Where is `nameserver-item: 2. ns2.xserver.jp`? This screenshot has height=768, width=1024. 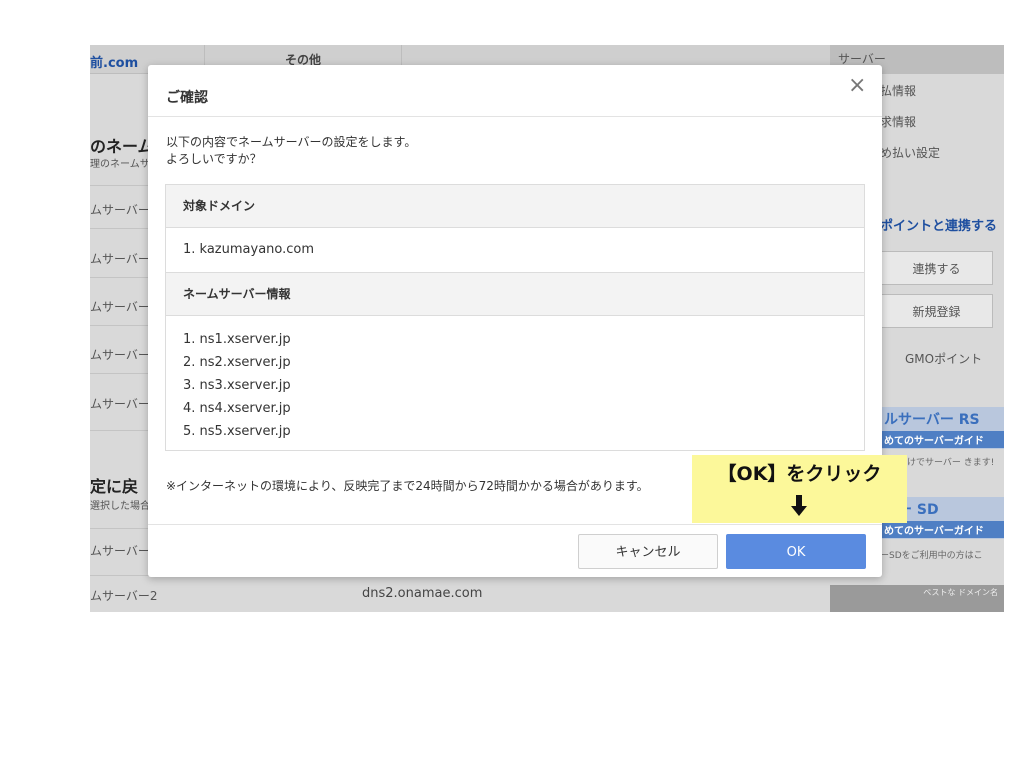
nameserver-item: 2. ns2.xserver.jp is located at coordinates (237, 362).